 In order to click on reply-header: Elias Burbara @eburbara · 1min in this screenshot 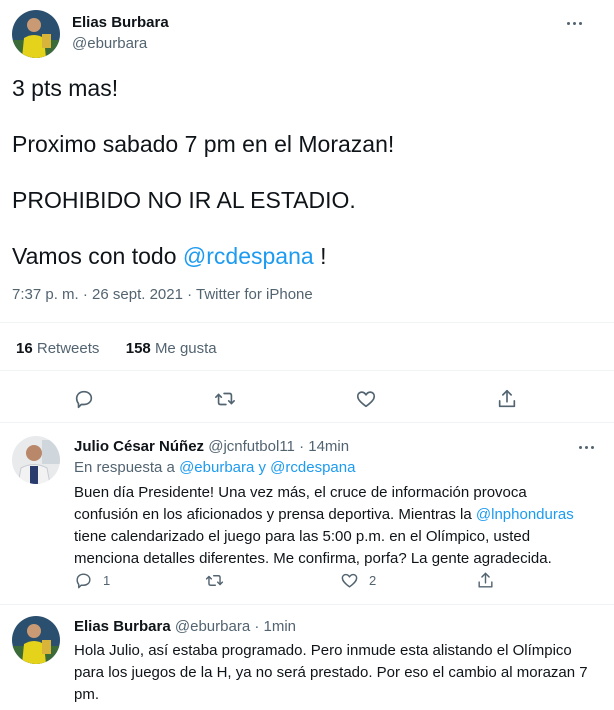, I will do `click(185, 626)`.